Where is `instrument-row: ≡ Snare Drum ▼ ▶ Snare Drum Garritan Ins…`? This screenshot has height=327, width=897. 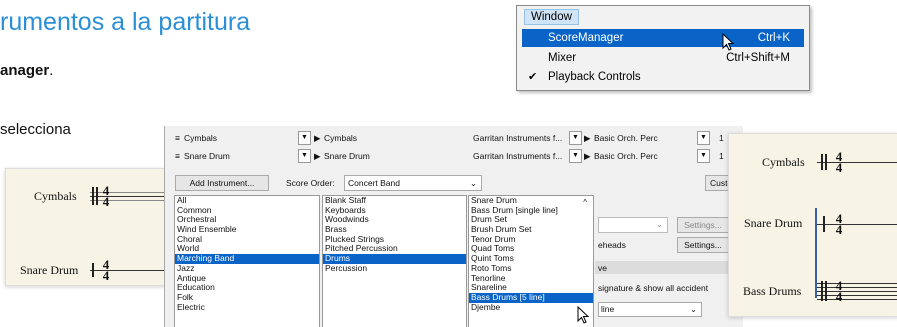 instrument-row: ≡ Snare Drum ▼ ▶ Snare Drum Garritan Ins… is located at coordinates (454, 156).